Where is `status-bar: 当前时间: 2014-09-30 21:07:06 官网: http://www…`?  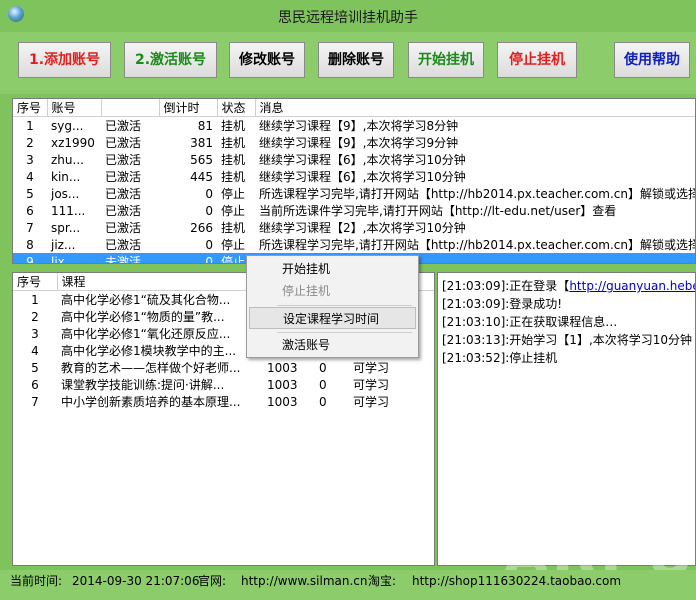 status-bar: 当前时间: 2014-09-30 21:07:06 官网: http://www… is located at coordinates (348, 585).